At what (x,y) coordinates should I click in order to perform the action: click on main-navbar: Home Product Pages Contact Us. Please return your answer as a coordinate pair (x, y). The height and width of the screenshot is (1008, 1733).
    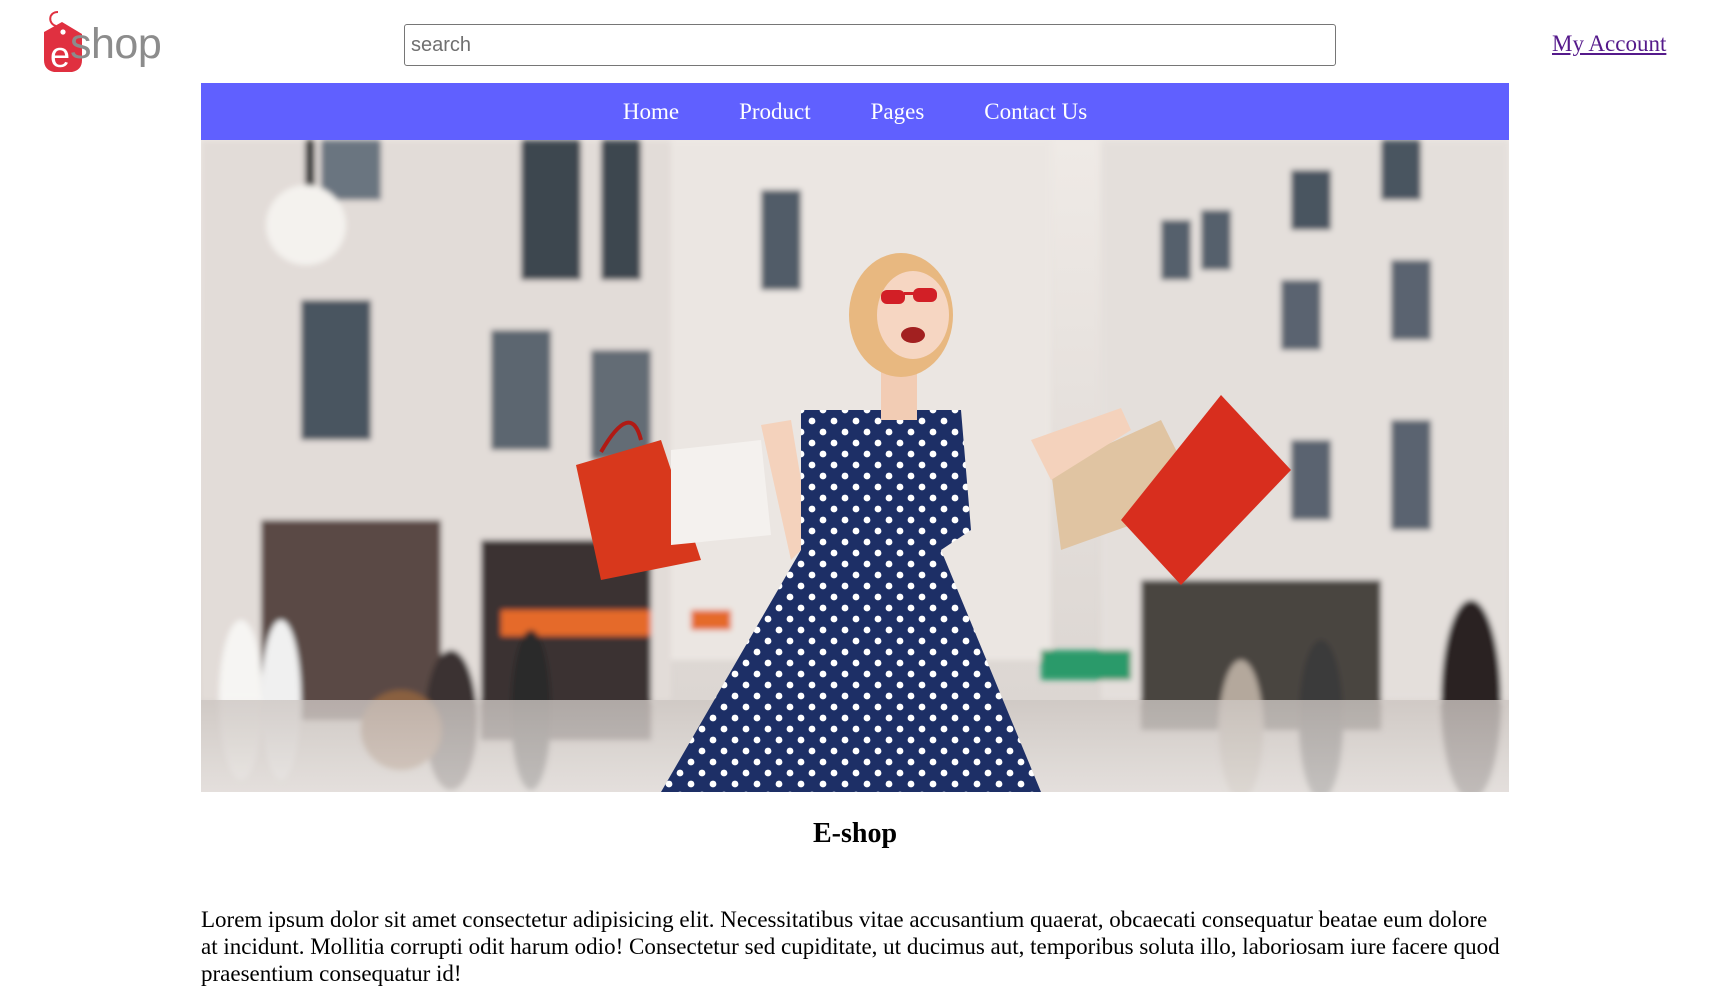
    Looking at the image, I should click on (855, 111).